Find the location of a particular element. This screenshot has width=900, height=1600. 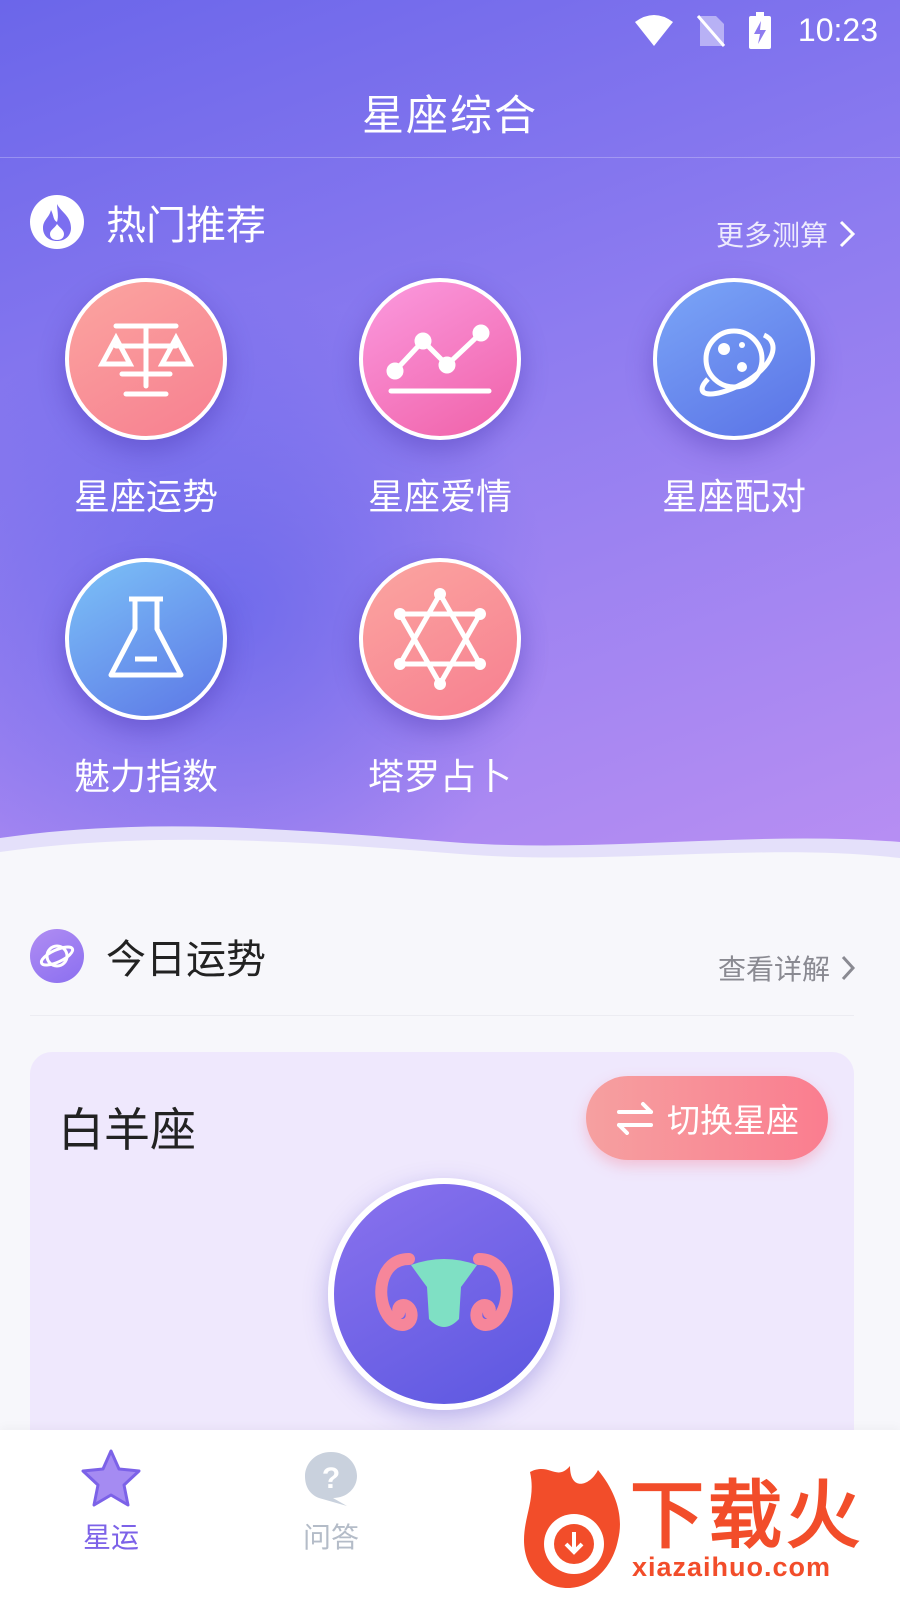

more-tests-label: 更多测算 is located at coordinates (771, 235).